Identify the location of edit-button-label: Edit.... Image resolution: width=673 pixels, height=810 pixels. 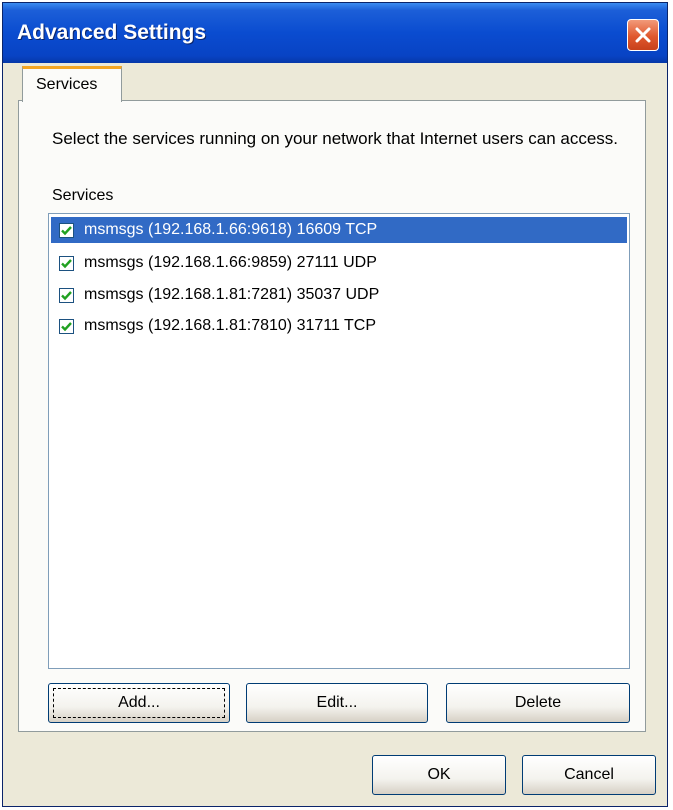
(337, 702).